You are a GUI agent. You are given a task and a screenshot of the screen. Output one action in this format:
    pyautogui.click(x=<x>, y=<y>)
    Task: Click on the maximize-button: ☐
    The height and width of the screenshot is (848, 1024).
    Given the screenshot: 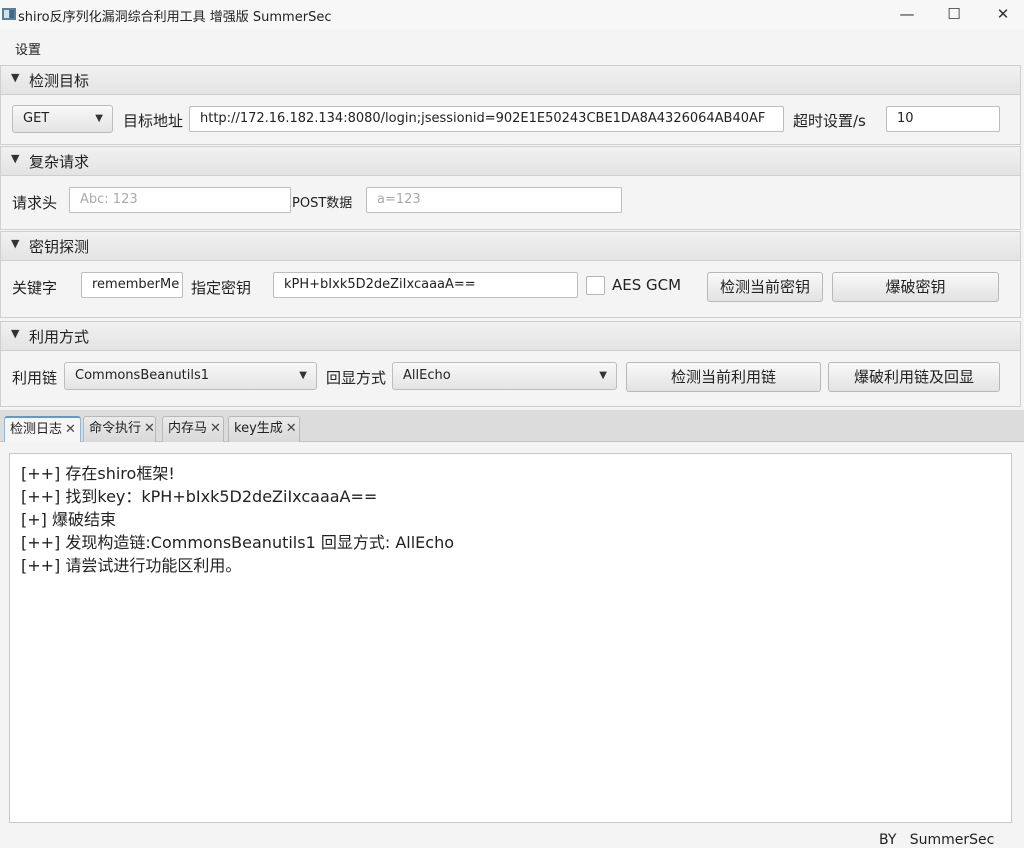 What is the action you would take?
    pyautogui.click(x=954, y=15)
    